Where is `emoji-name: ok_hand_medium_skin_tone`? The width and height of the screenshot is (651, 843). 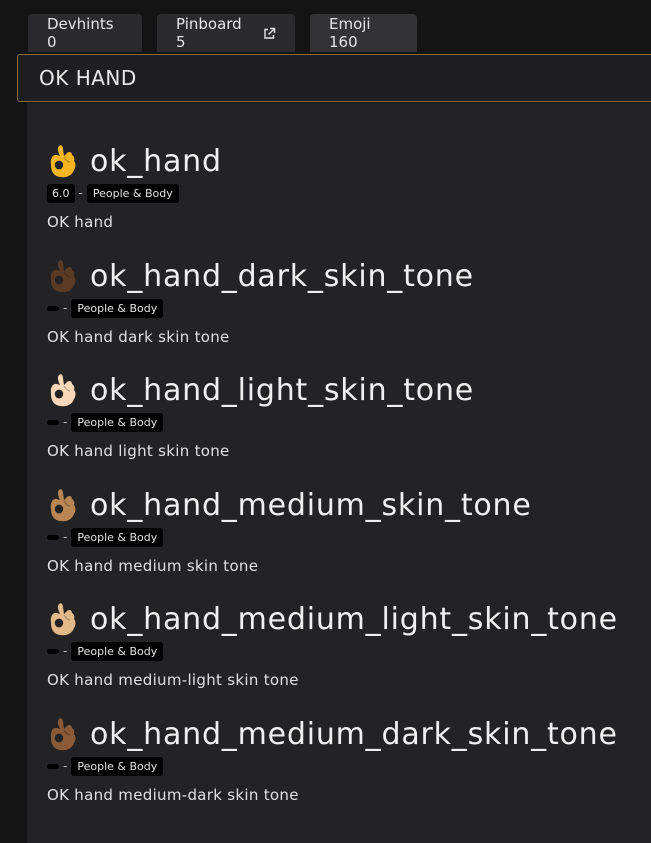 emoji-name: ok_hand_medium_skin_tone is located at coordinates (311, 505).